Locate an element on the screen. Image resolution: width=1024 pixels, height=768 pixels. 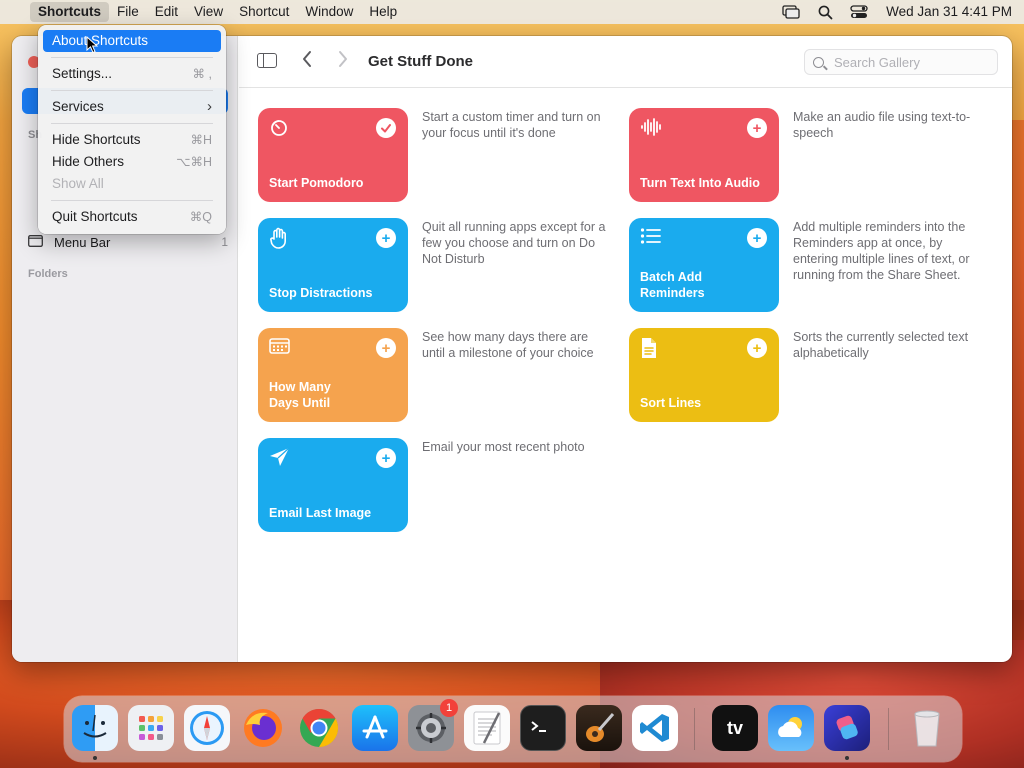
apple-menu-icon is located at coordinates (15, 12).